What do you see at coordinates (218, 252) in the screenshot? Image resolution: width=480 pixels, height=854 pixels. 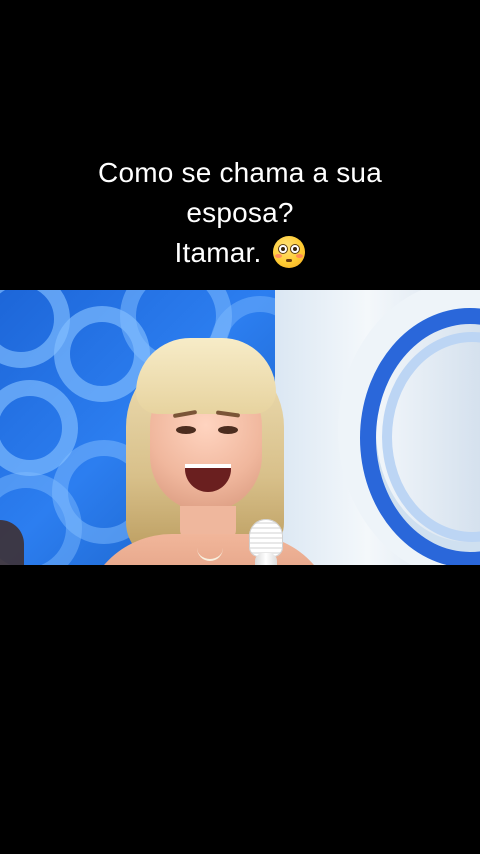 I see `caption-line-3-text: Itamar.` at bounding box center [218, 252].